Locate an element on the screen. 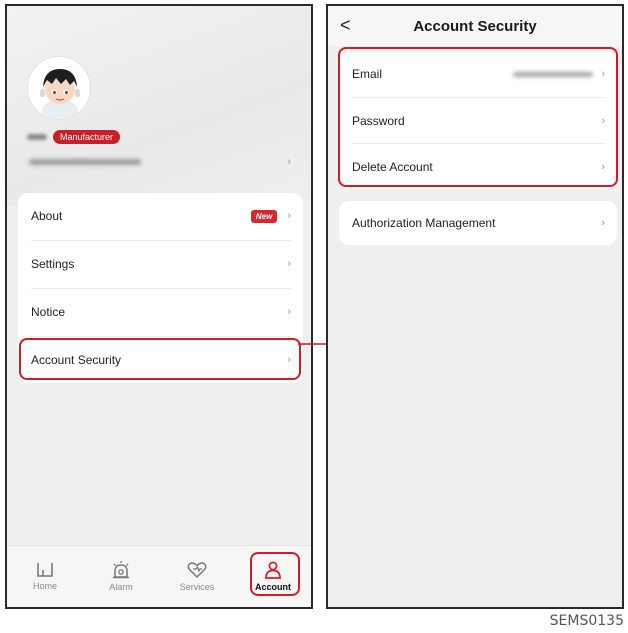  avatar-illustration is located at coordinates (59, 88).